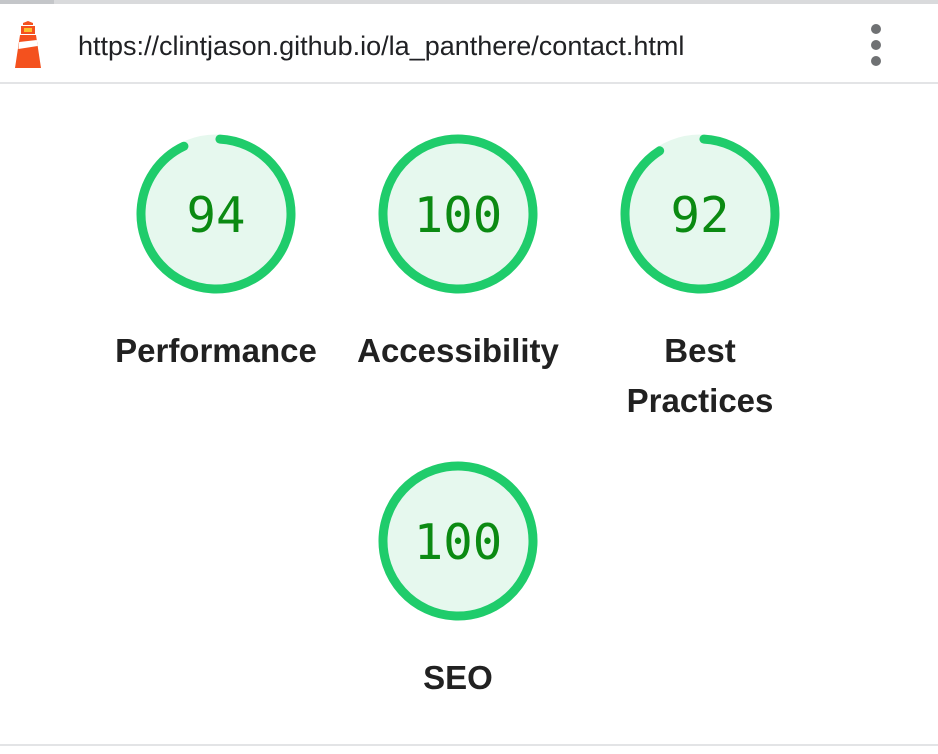 The height and width of the screenshot is (754, 938). I want to click on gauge-best-practices: 92 Best Practices, so click(700, 279).